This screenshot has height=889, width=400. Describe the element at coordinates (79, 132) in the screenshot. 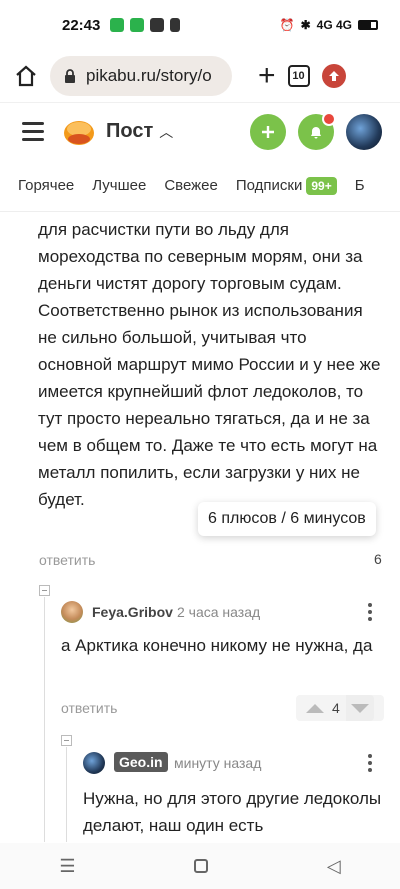

I see `pikabu-logo` at that location.